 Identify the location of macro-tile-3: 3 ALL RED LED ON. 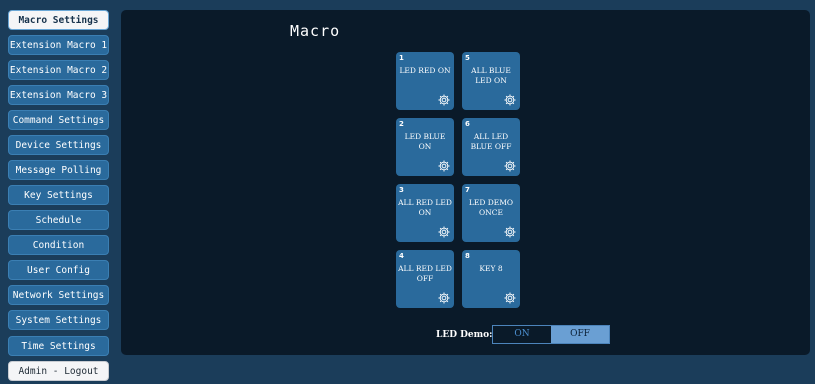
(425, 213).